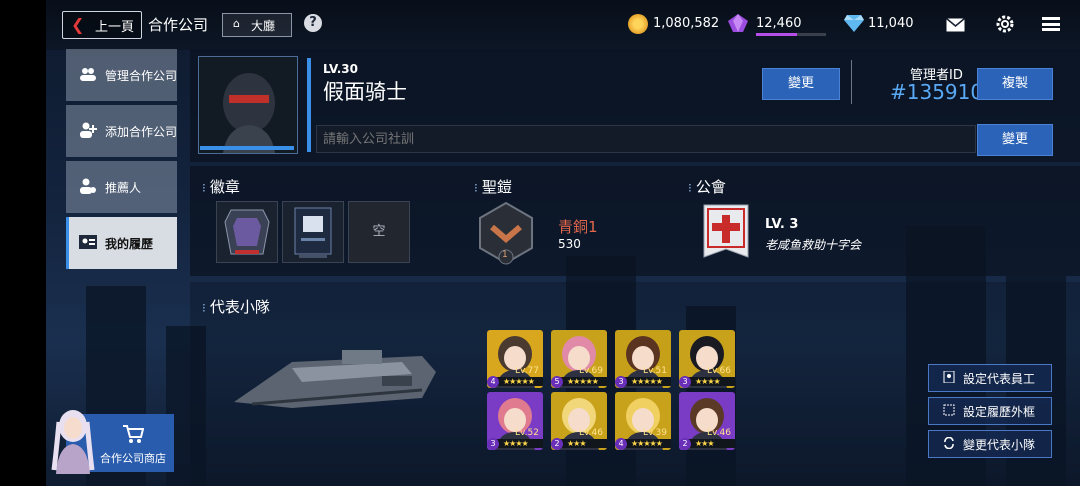  What do you see at coordinates (515, 359) in the screenshot?
I see `squad-member-card: Lv.77 ★★★★★ 4` at bounding box center [515, 359].